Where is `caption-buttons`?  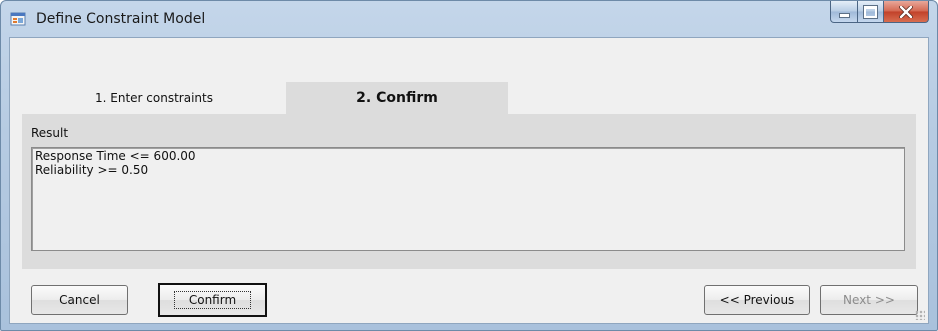
caption-buttons is located at coordinates (879, 12).